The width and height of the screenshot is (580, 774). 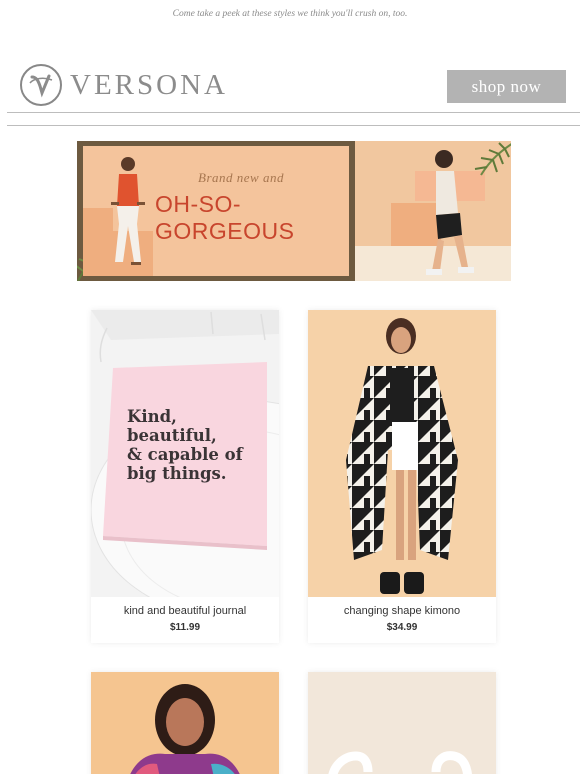 I want to click on hero-banner: Brand new and OH-SO-GORGEOUS, so click(x=294, y=211).